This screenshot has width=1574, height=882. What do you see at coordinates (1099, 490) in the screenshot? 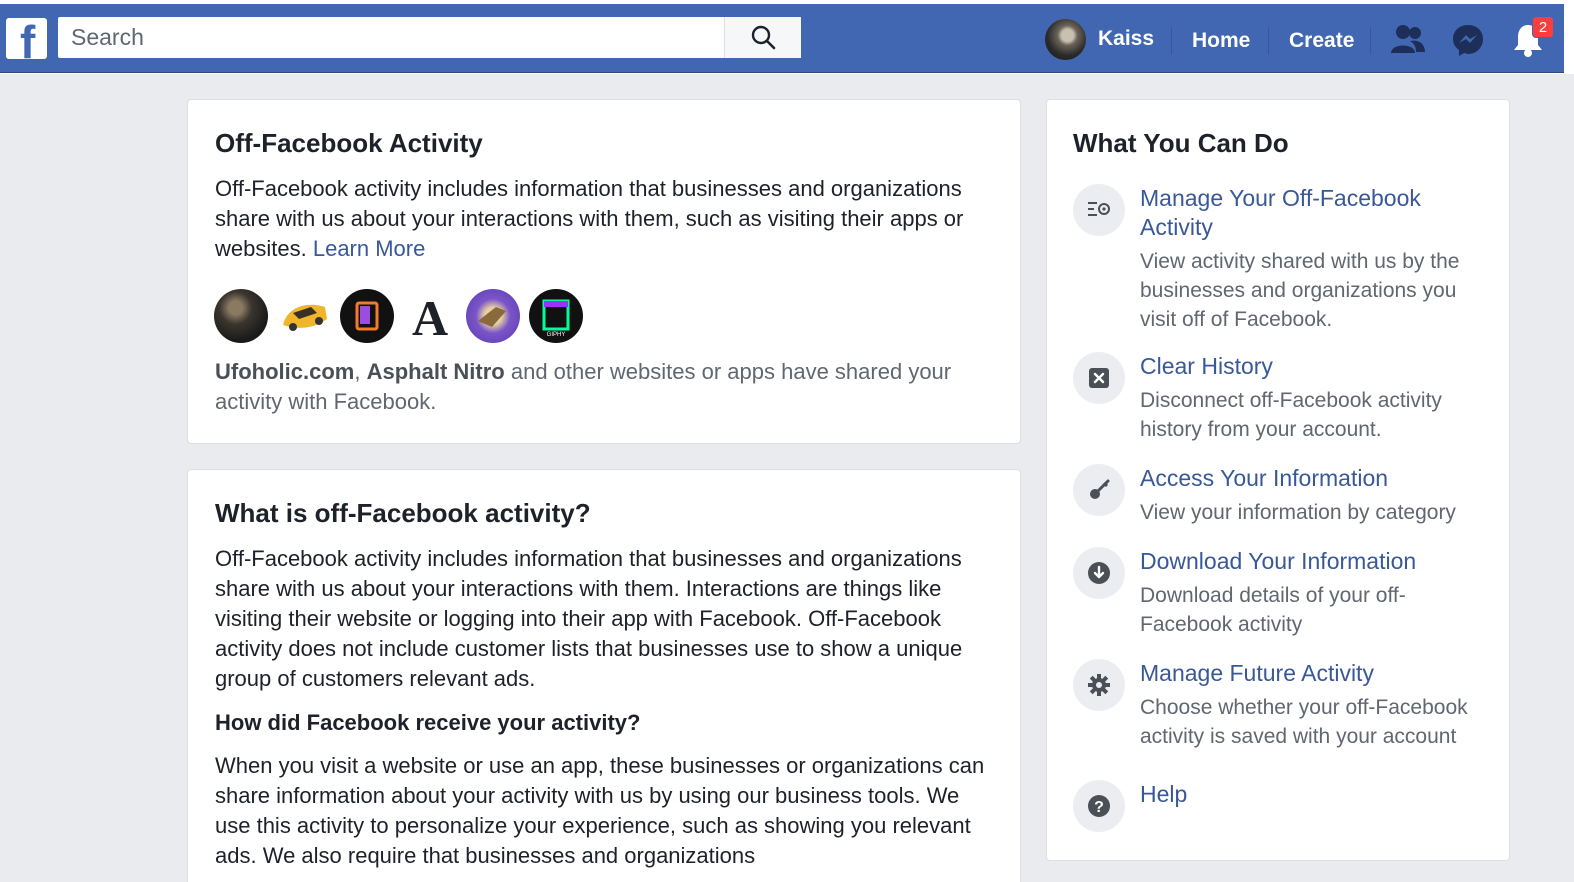
I see `key-icon` at bounding box center [1099, 490].